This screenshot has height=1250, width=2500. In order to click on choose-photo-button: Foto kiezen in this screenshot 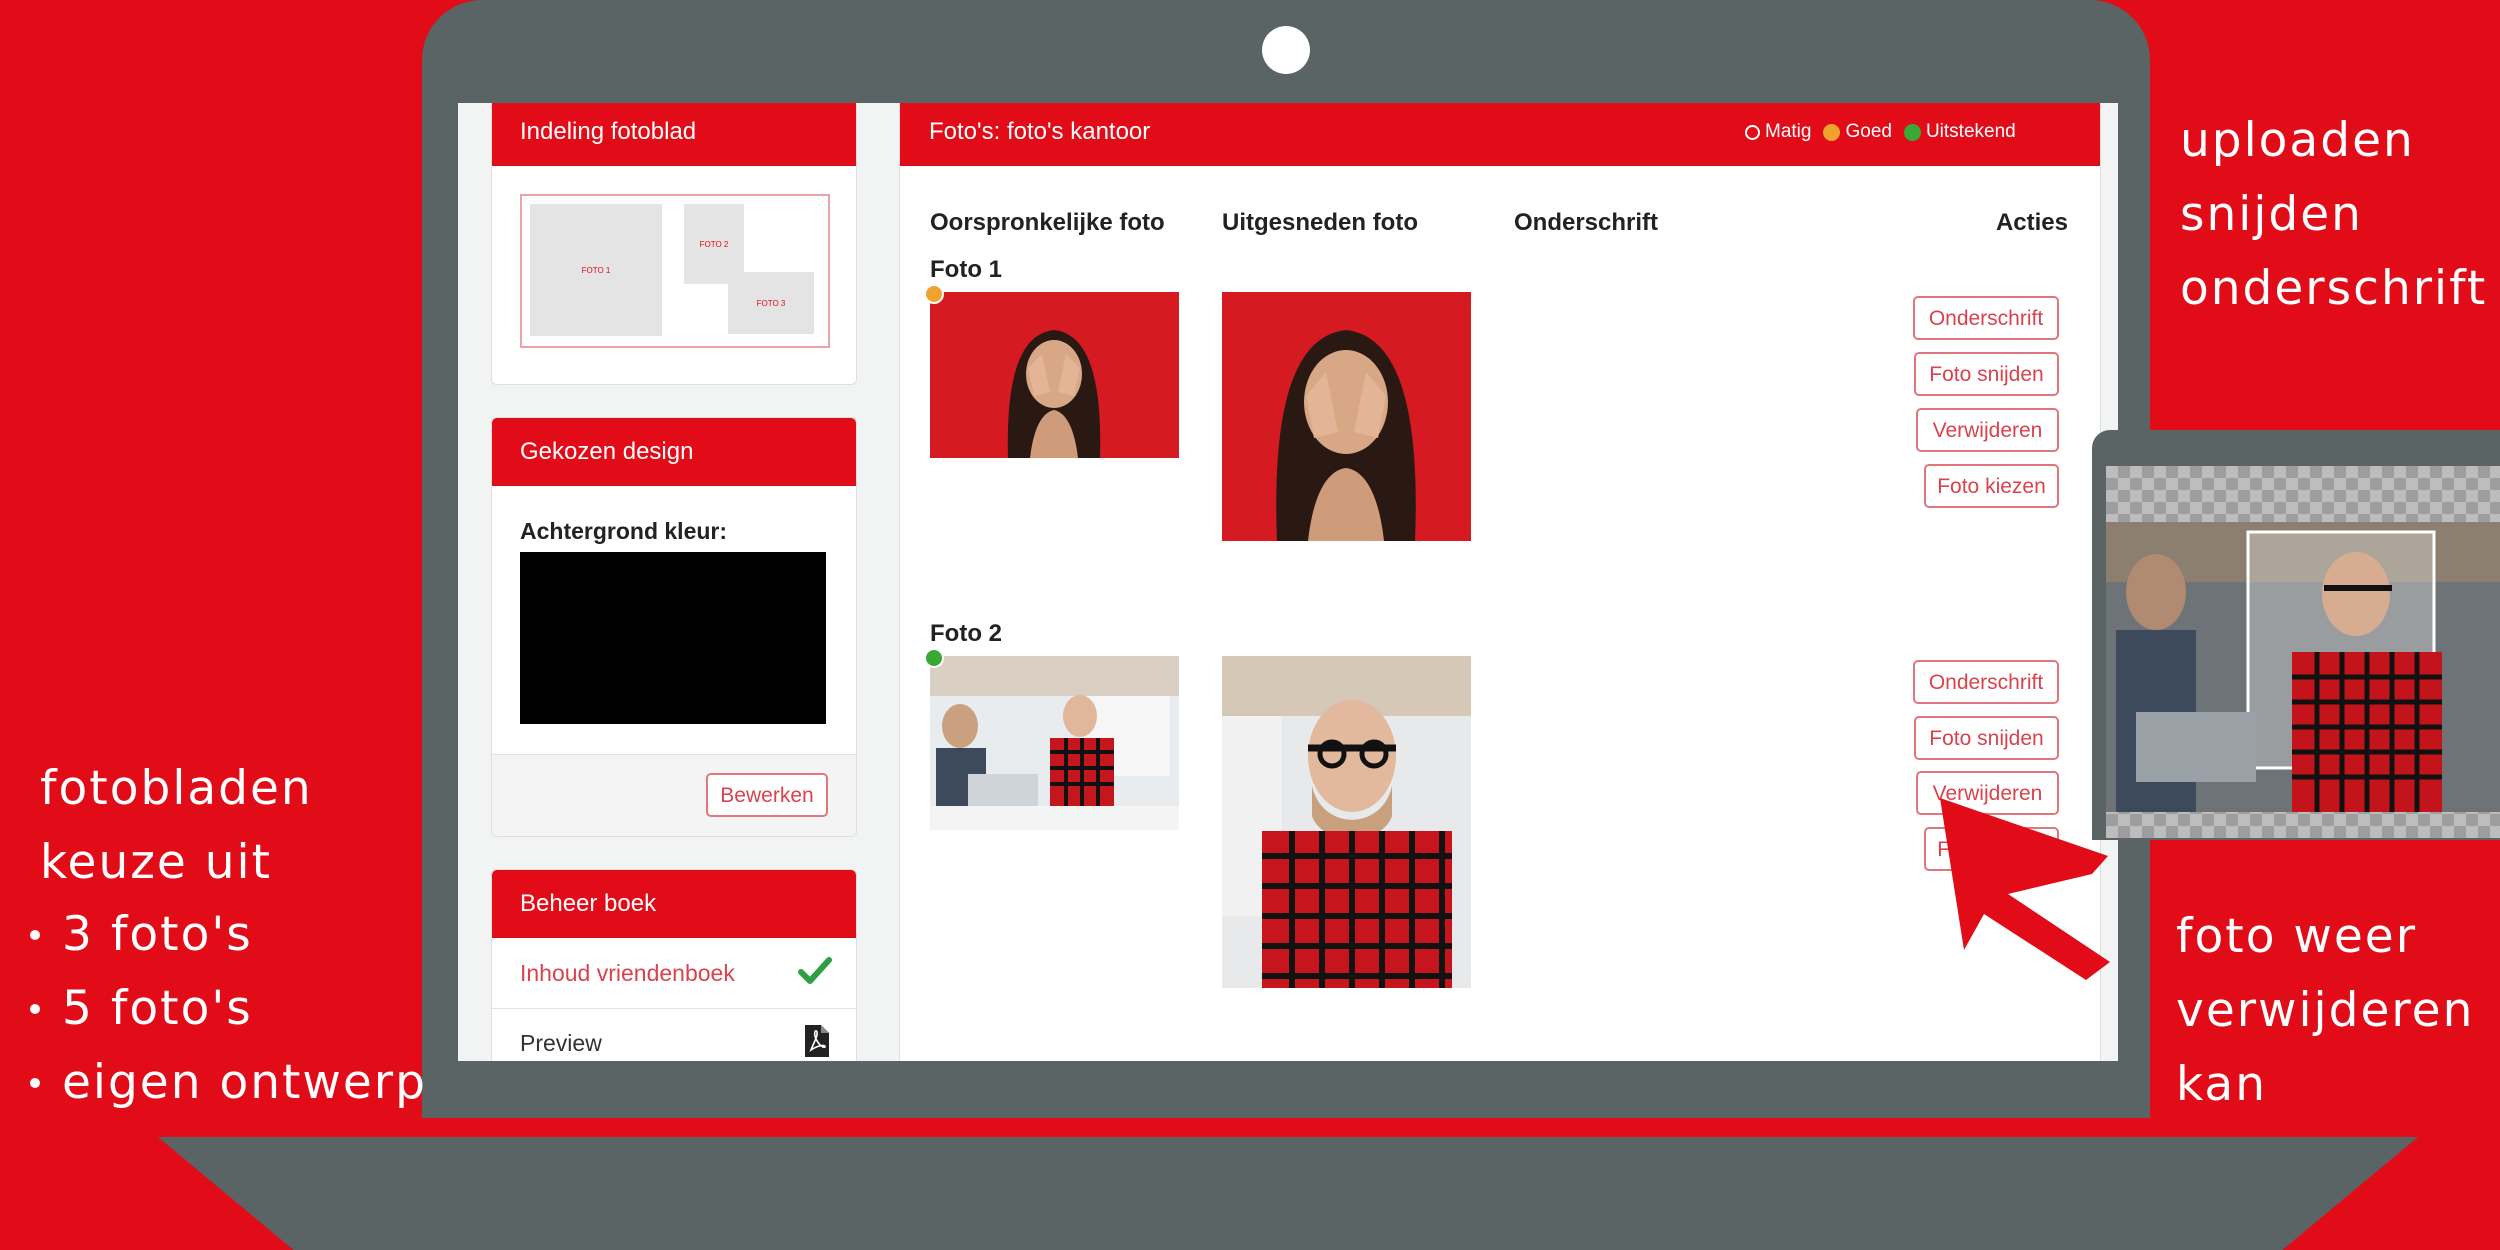, I will do `click(1991, 486)`.